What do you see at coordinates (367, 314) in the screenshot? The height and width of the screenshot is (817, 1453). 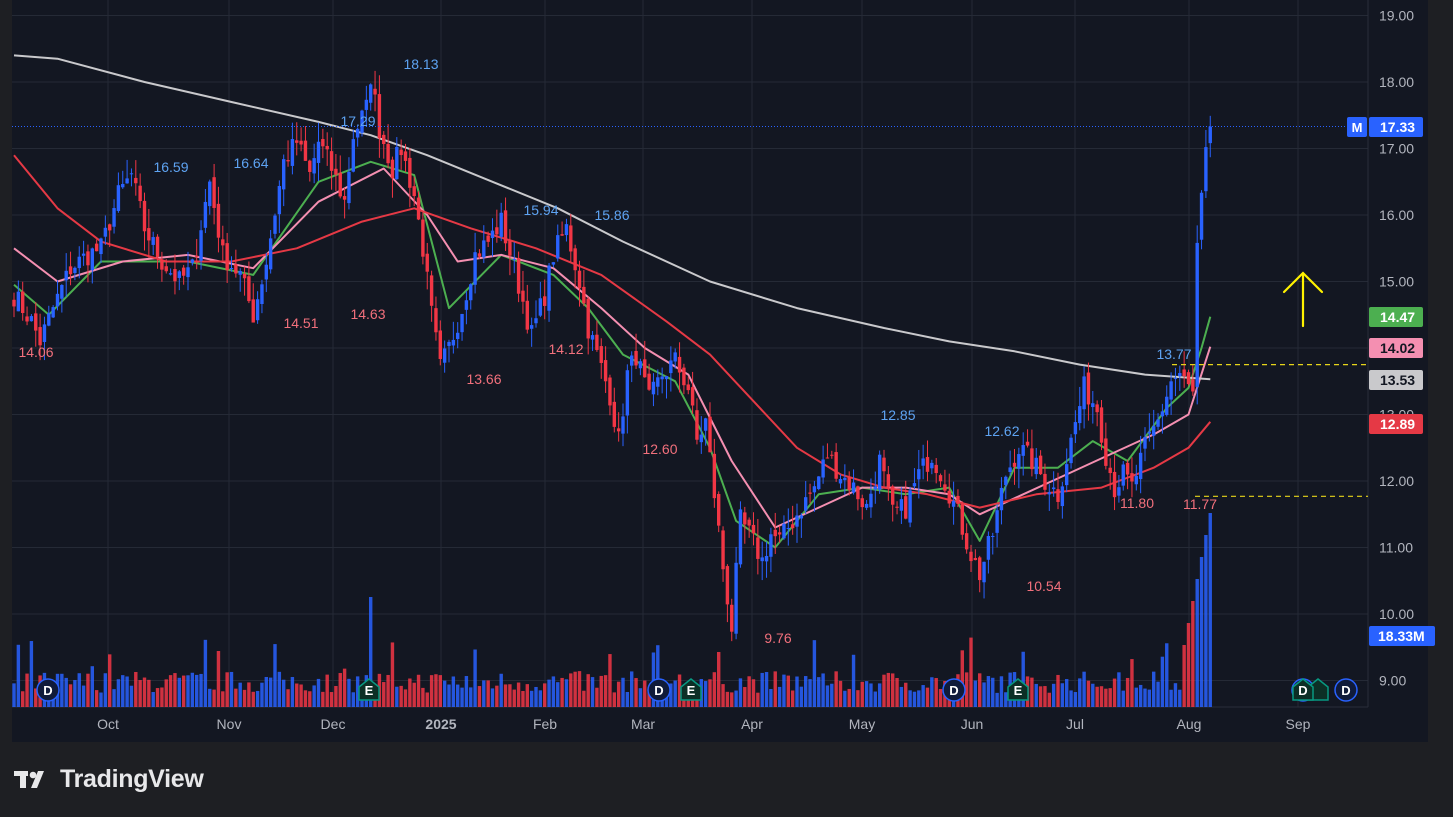 I see `low-price-label: 14.63` at bounding box center [367, 314].